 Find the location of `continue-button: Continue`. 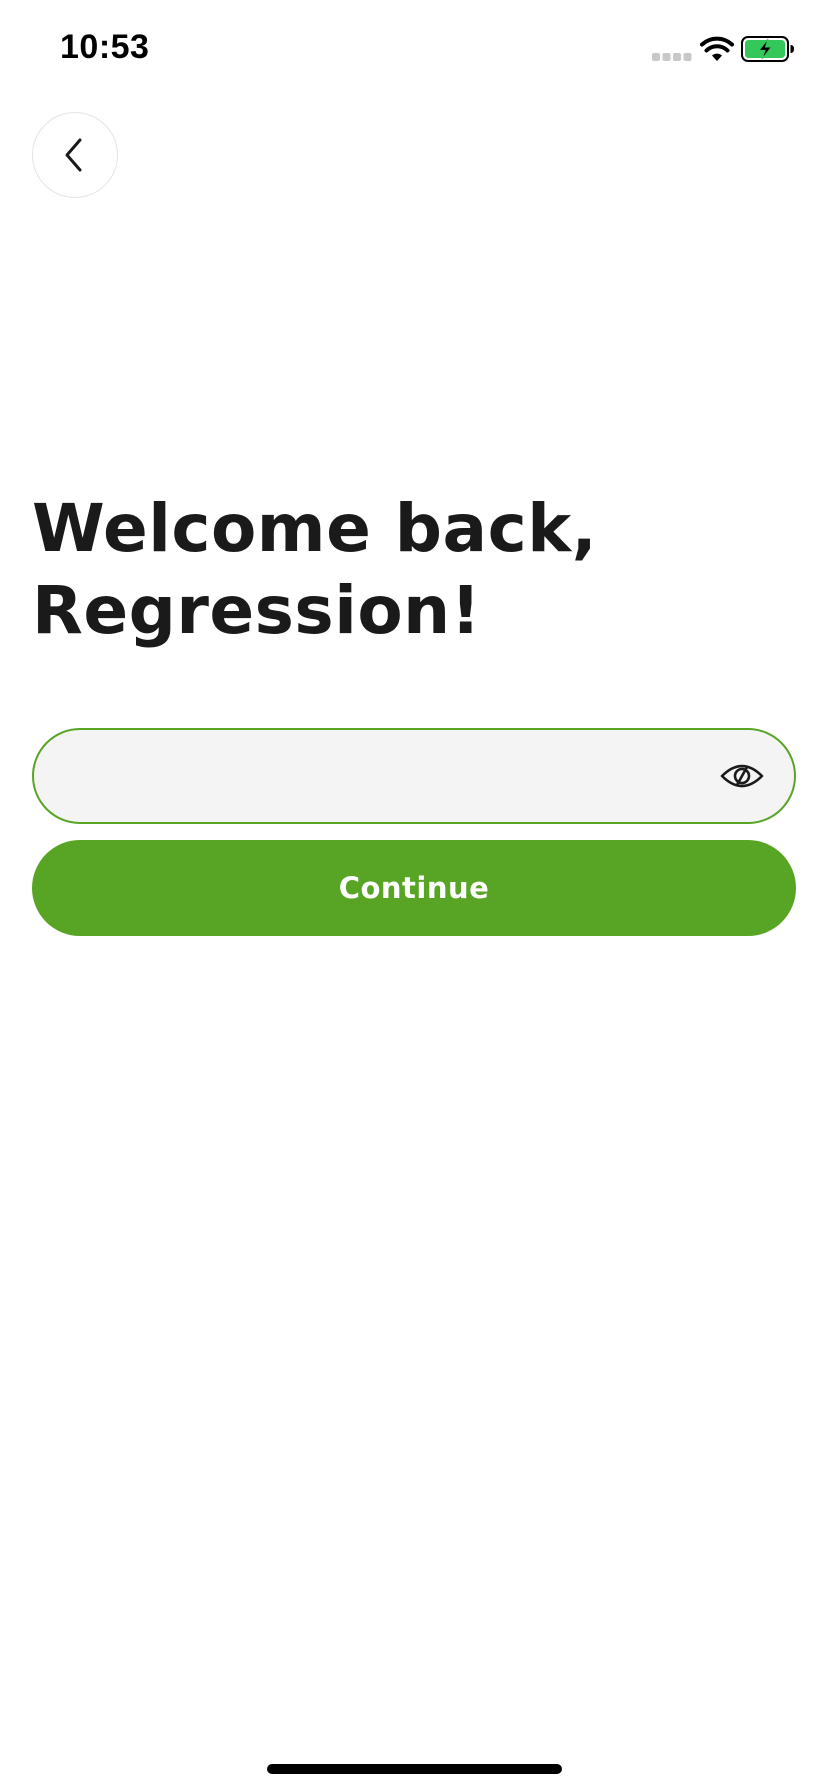

continue-button: Continue is located at coordinates (414, 888).